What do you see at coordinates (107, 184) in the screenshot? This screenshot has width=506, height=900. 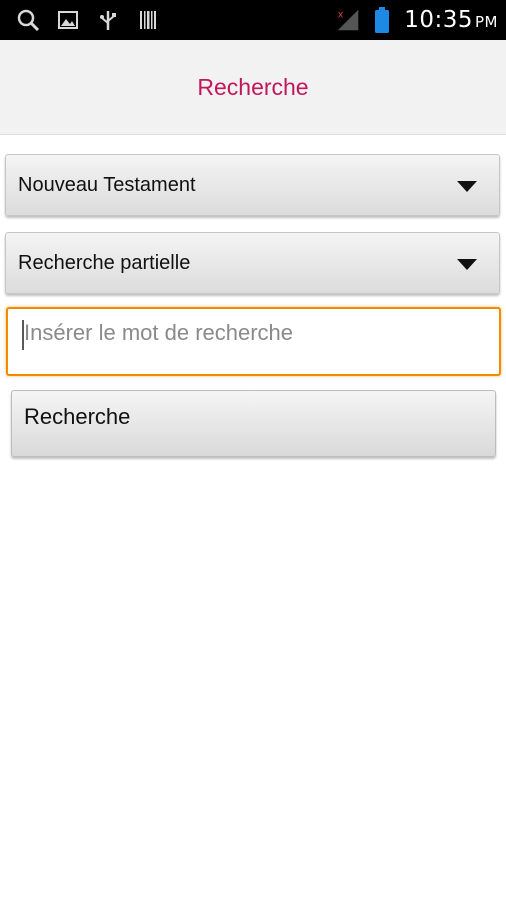 I see `testament-select-value: Nouveau Testament` at bounding box center [107, 184].